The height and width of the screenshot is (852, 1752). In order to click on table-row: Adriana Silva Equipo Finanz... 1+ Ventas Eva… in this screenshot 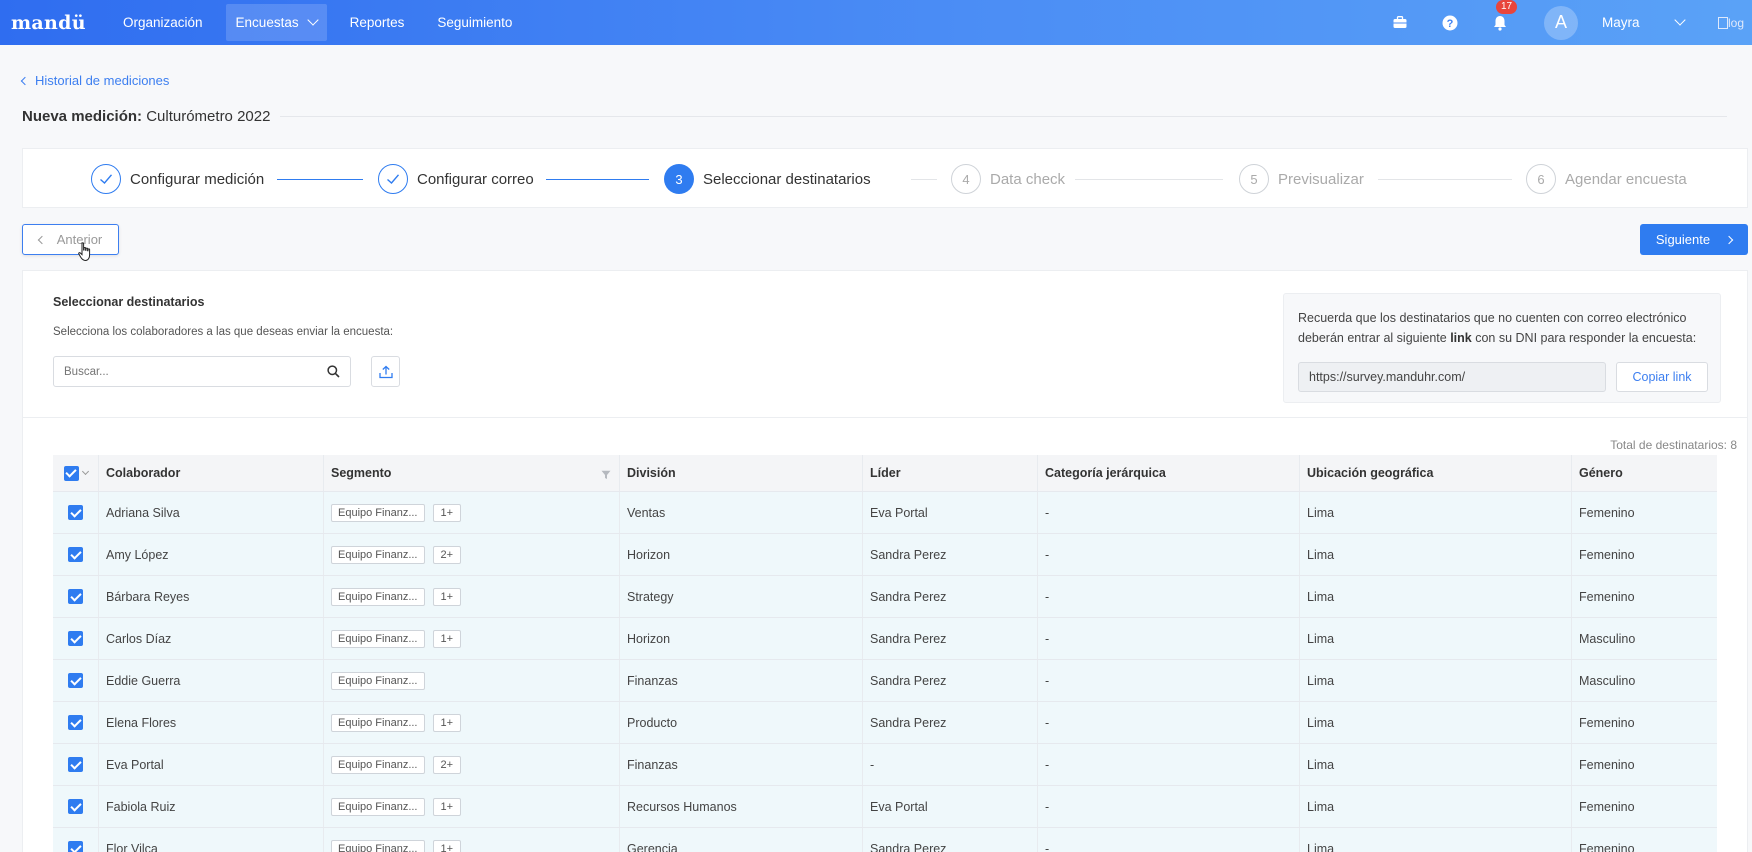, I will do `click(885, 513)`.